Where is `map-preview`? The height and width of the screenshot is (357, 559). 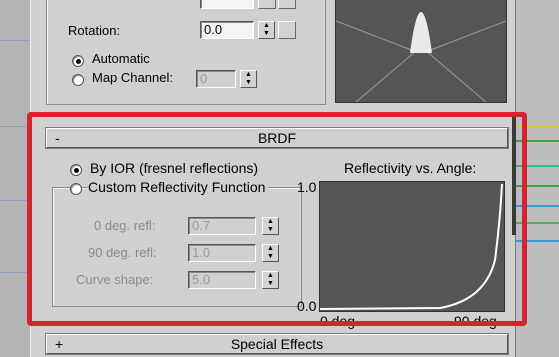
map-preview is located at coordinates (421, 51).